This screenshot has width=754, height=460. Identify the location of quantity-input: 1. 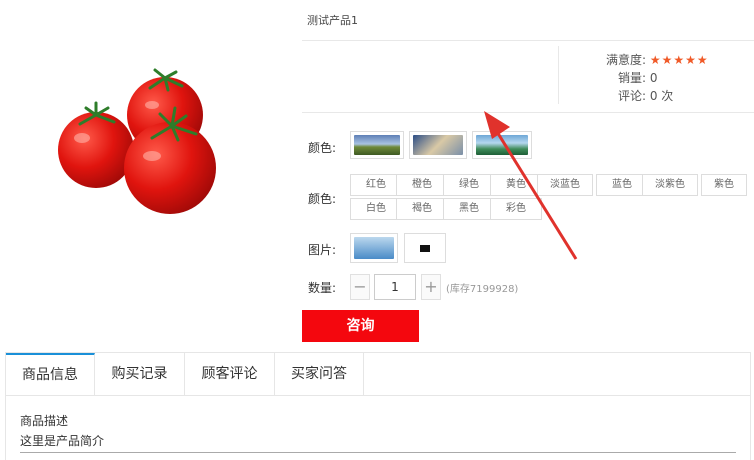
(395, 287).